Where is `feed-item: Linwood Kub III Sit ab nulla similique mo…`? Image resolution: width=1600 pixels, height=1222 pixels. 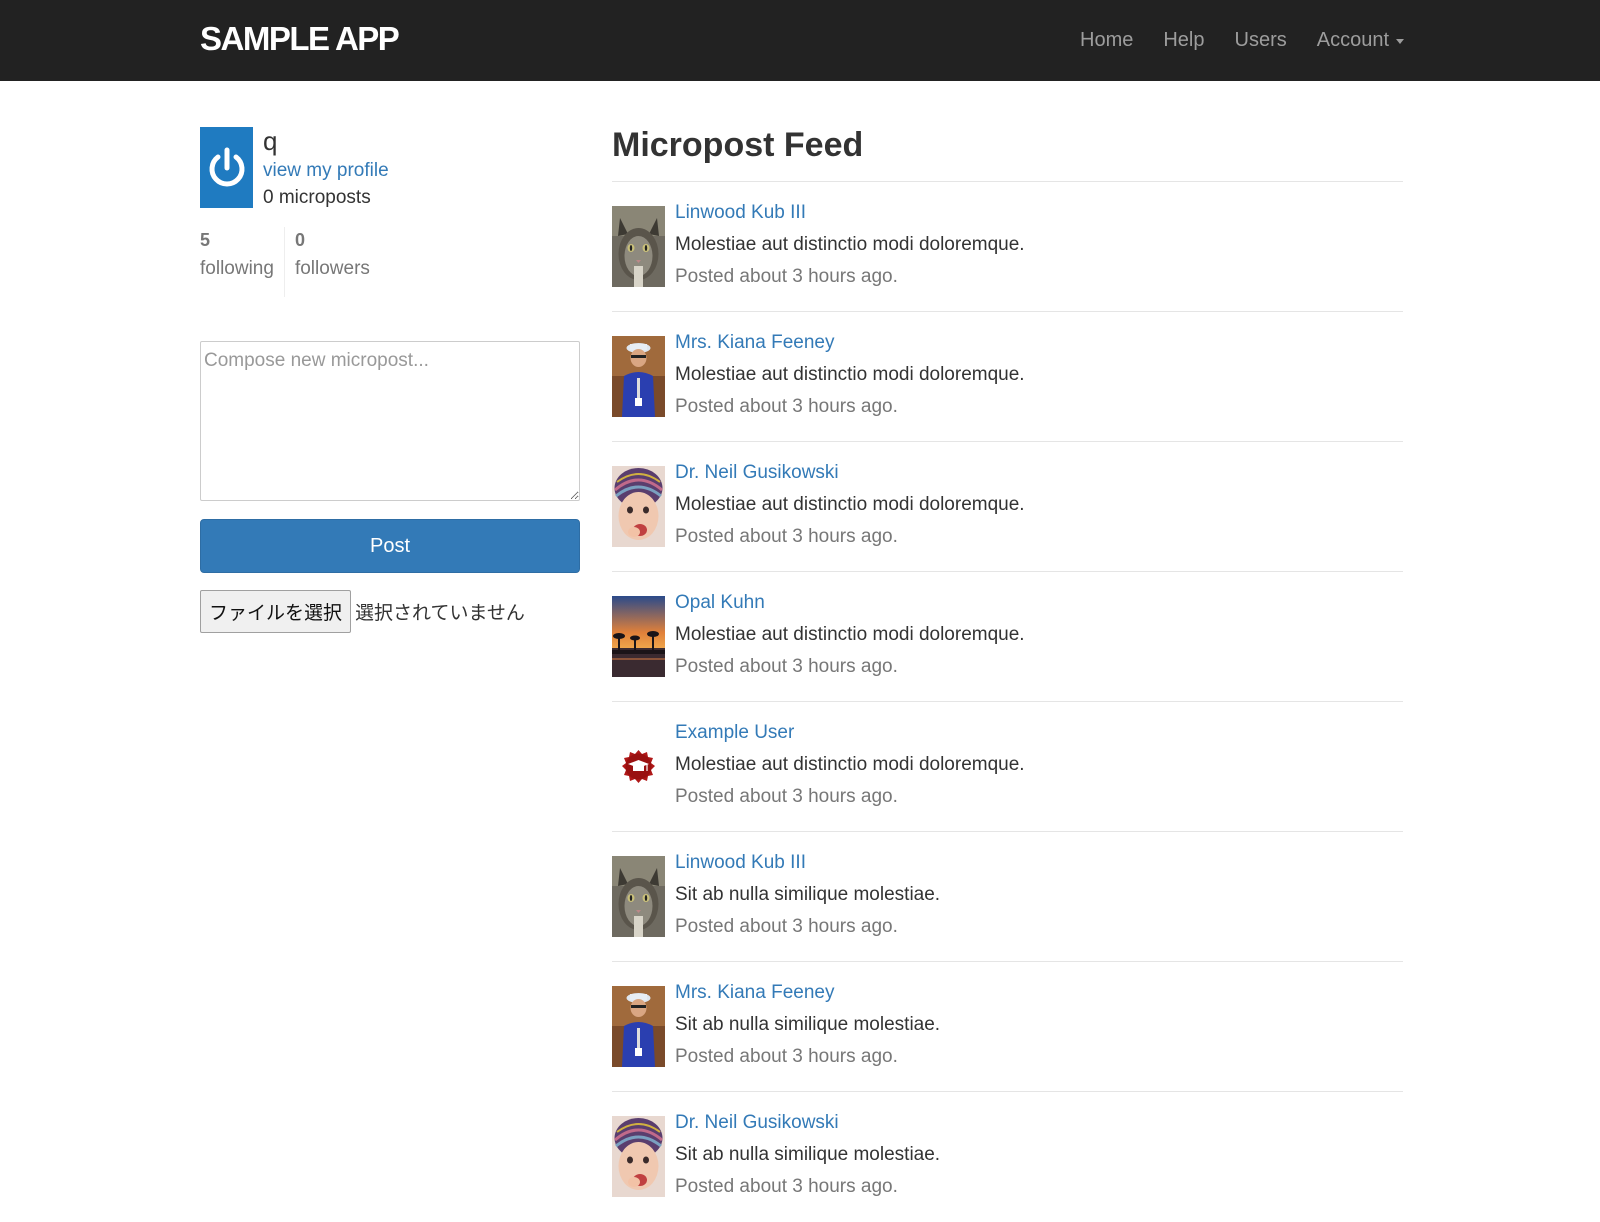 feed-item: Linwood Kub III Sit ab nulla similique mo… is located at coordinates (1007, 897).